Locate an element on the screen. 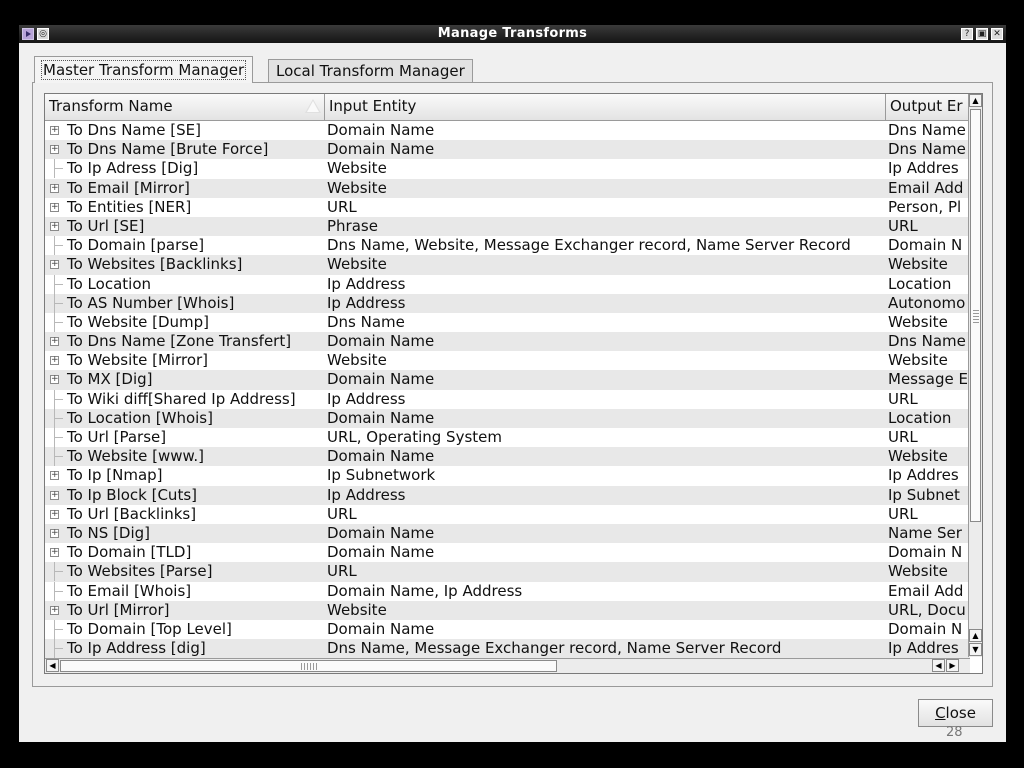  output-entity-cell: Website is located at coordinates (918, 321).